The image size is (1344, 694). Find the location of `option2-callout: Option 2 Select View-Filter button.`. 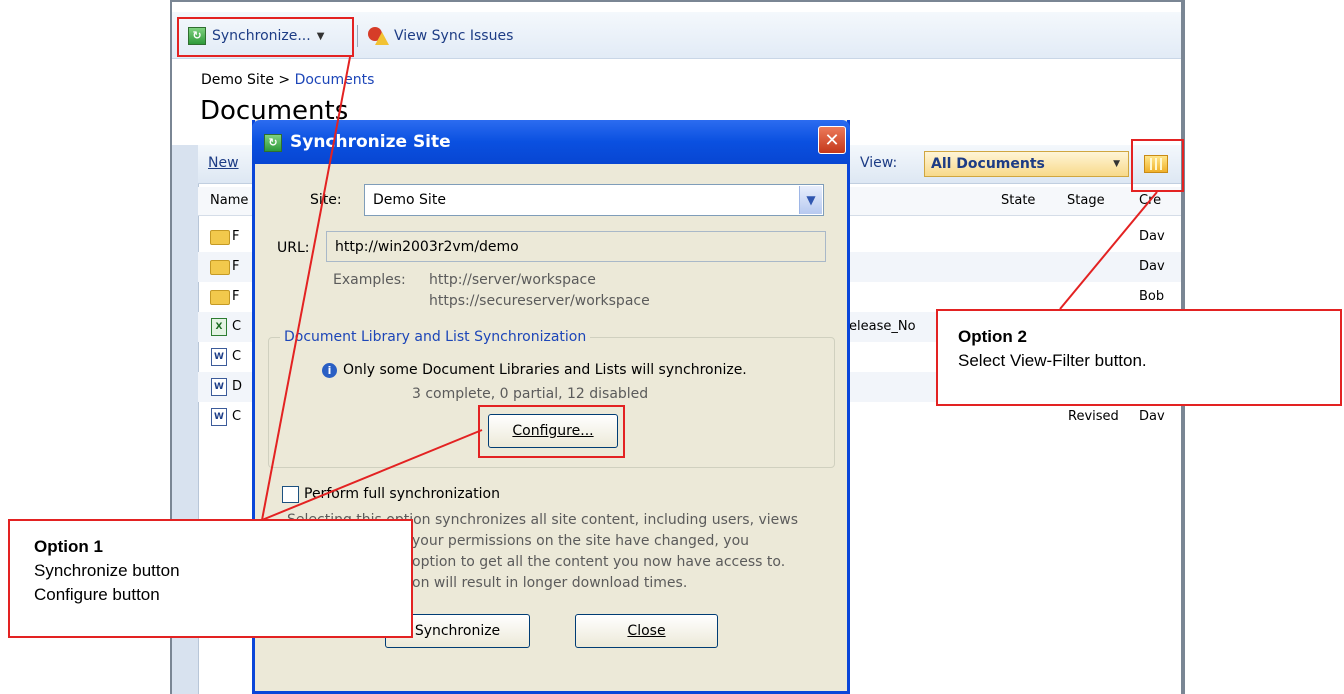

option2-callout: Option 2 Select View-Filter button. is located at coordinates (1139, 357).